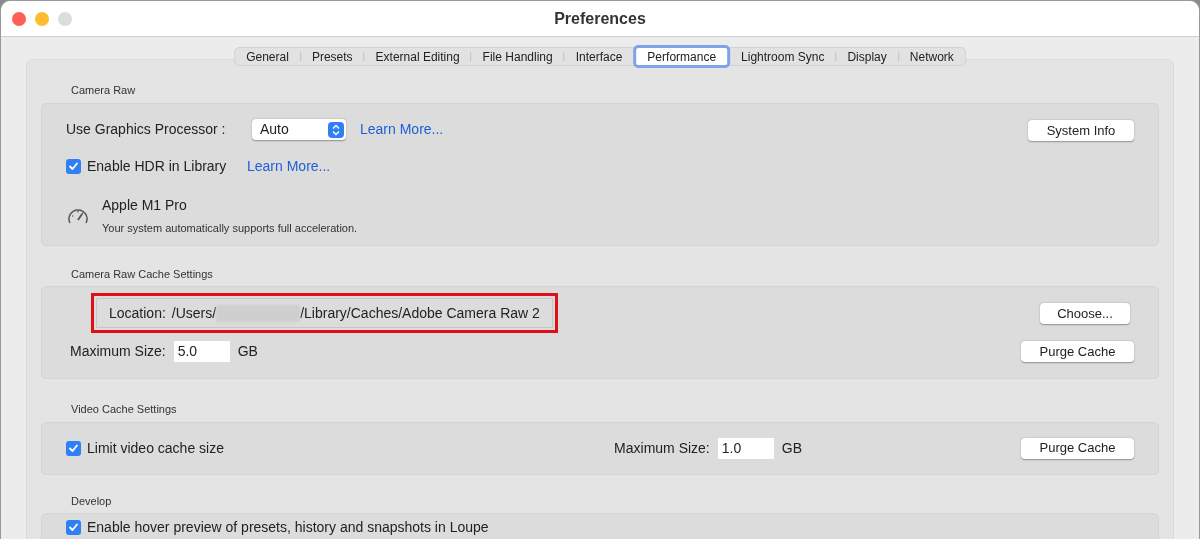 The width and height of the screenshot is (1200, 539). What do you see at coordinates (267, 56) in the screenshot?
I see `tab: General` at bounding box center [267, 56].